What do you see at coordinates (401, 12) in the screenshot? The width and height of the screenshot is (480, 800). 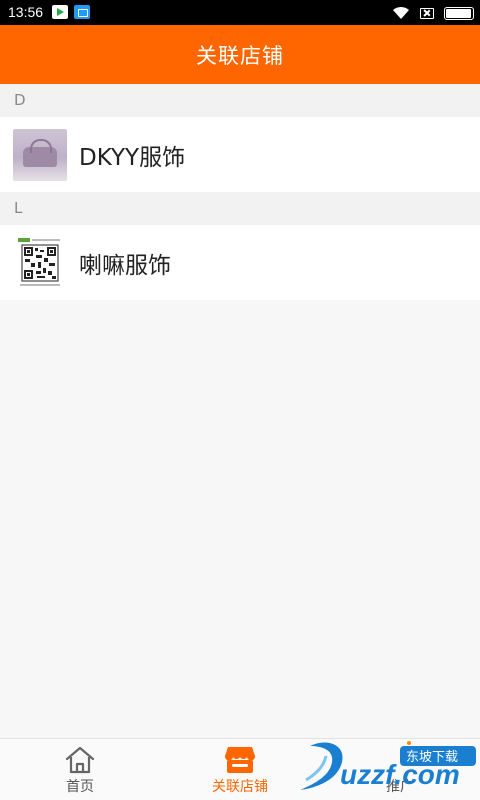 I see `wifi-icon` at bounding box center [401, 12].